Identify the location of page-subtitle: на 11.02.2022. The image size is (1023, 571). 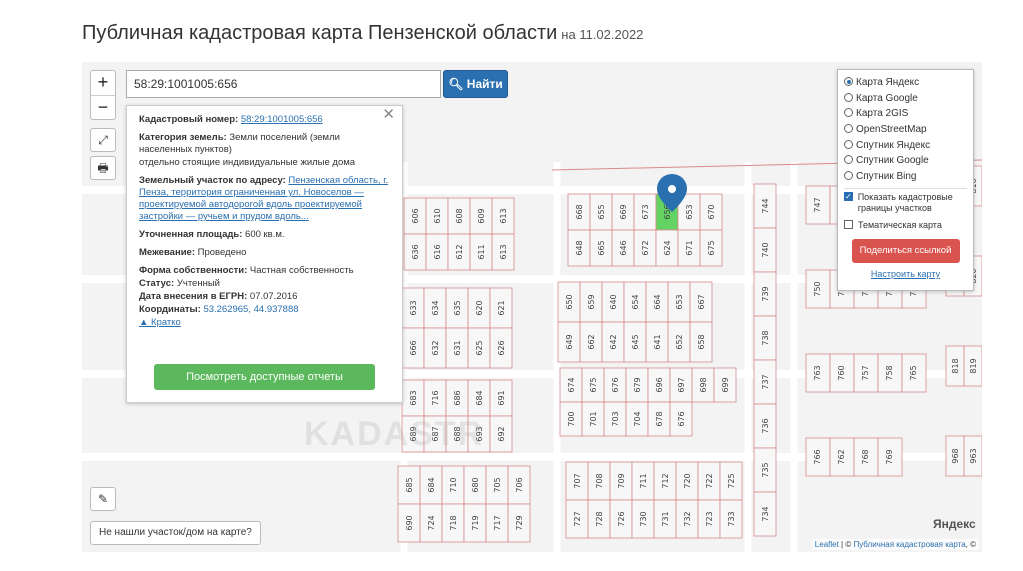
(602, 34).